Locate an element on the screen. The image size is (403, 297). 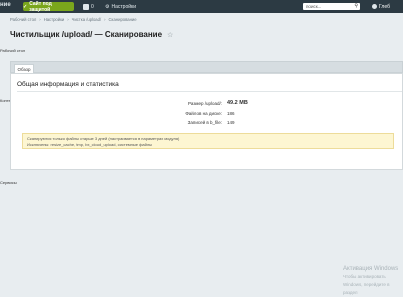
stat-label: Размер /upload/: is located at coordinates (205, 103).